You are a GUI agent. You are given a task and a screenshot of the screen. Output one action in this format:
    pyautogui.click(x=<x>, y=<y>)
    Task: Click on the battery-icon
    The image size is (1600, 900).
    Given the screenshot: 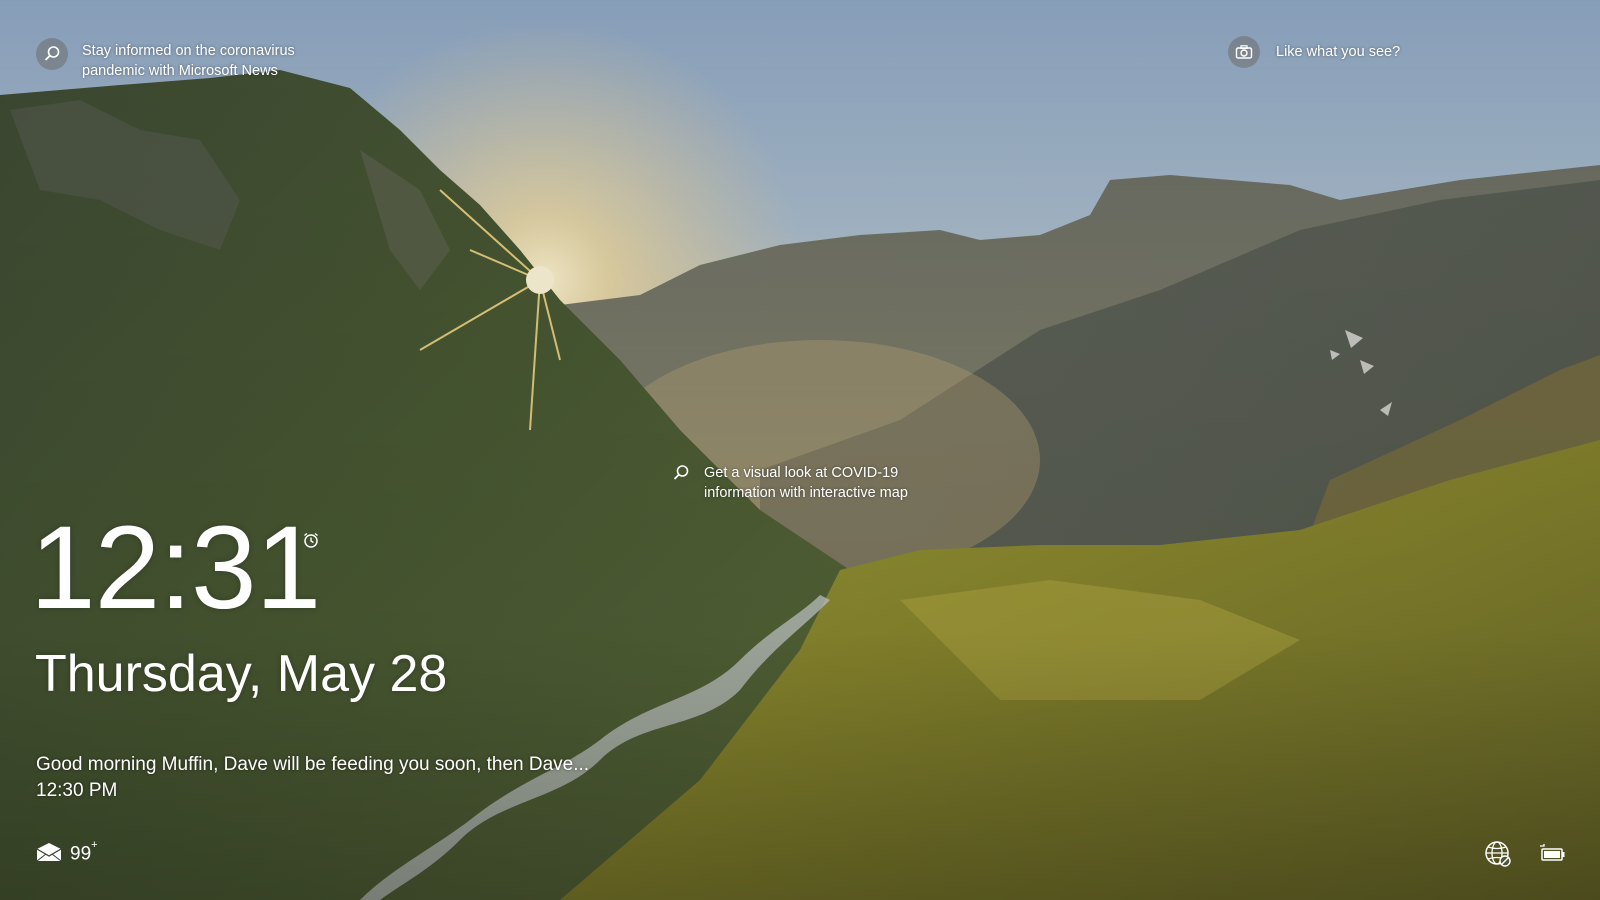 What is the action you would take?
    pyautogui.click(x=1552, y=854)
    